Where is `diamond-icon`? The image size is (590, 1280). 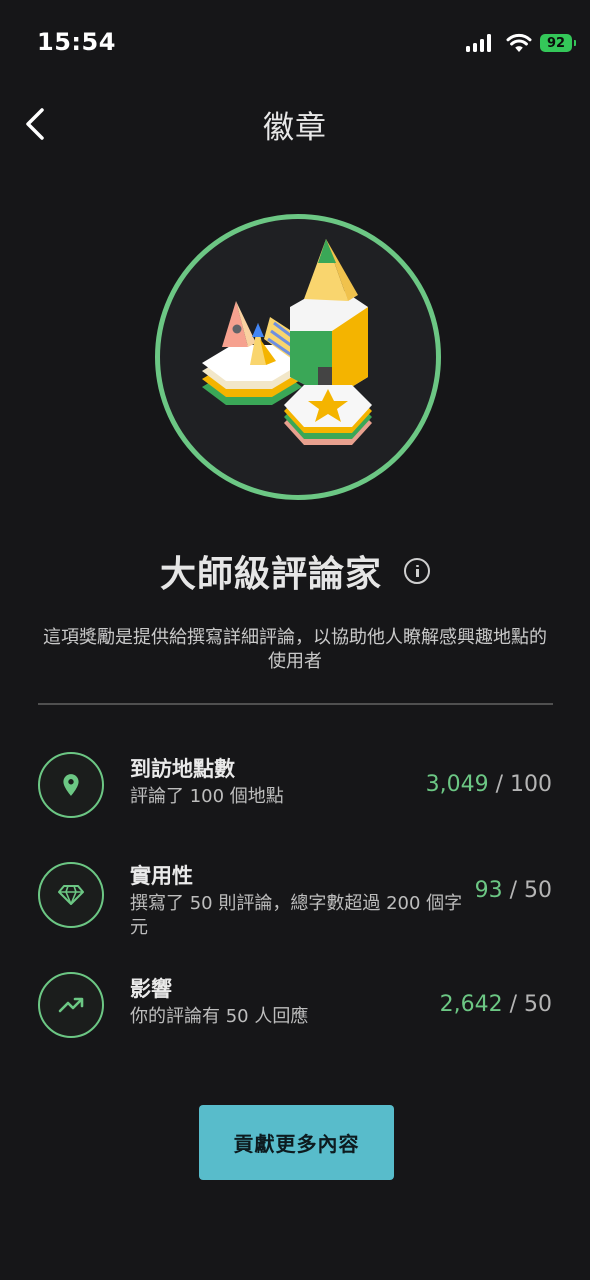 diamond-icon is located at coordinates (71, 895).